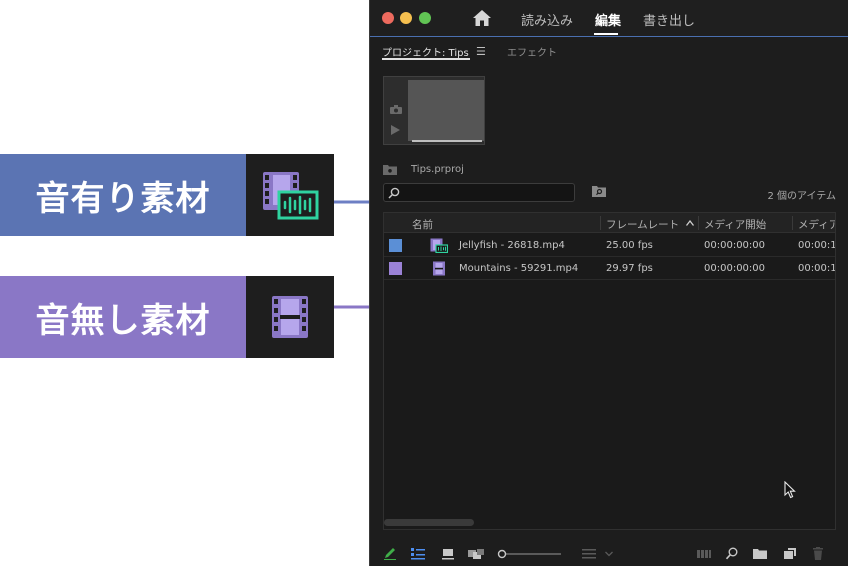  I want to click on thumbnail-preview, so click(446, 110).